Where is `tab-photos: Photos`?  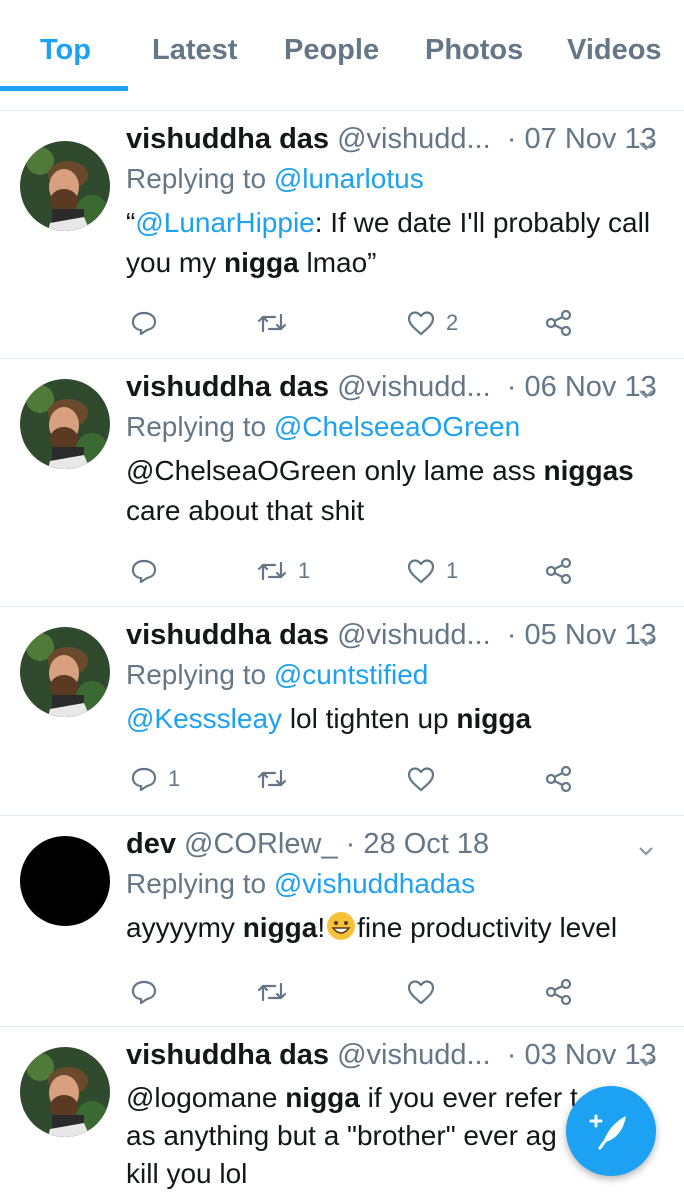
tab-photos: Photos is located at coordinates (474, 50).